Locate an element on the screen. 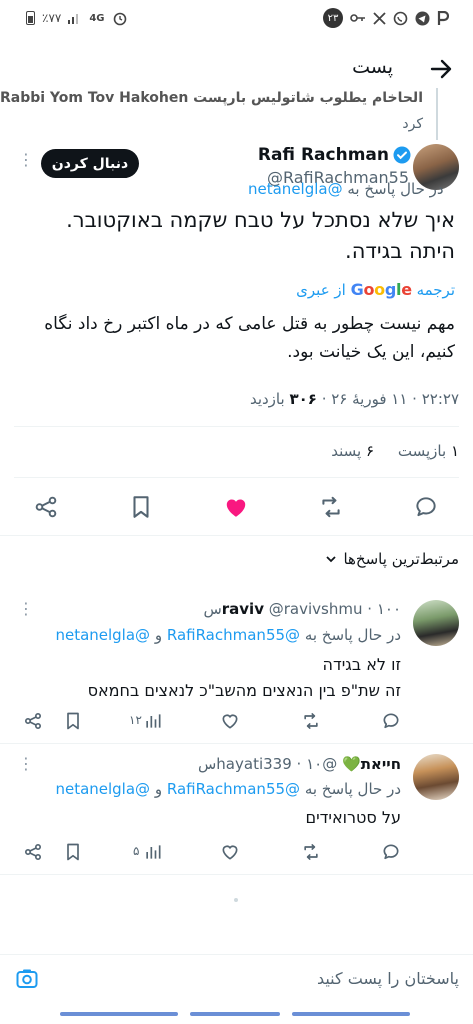 The image size is (473, 1024). follow-button: دنبال کردن is located at coordinates (90, 163).